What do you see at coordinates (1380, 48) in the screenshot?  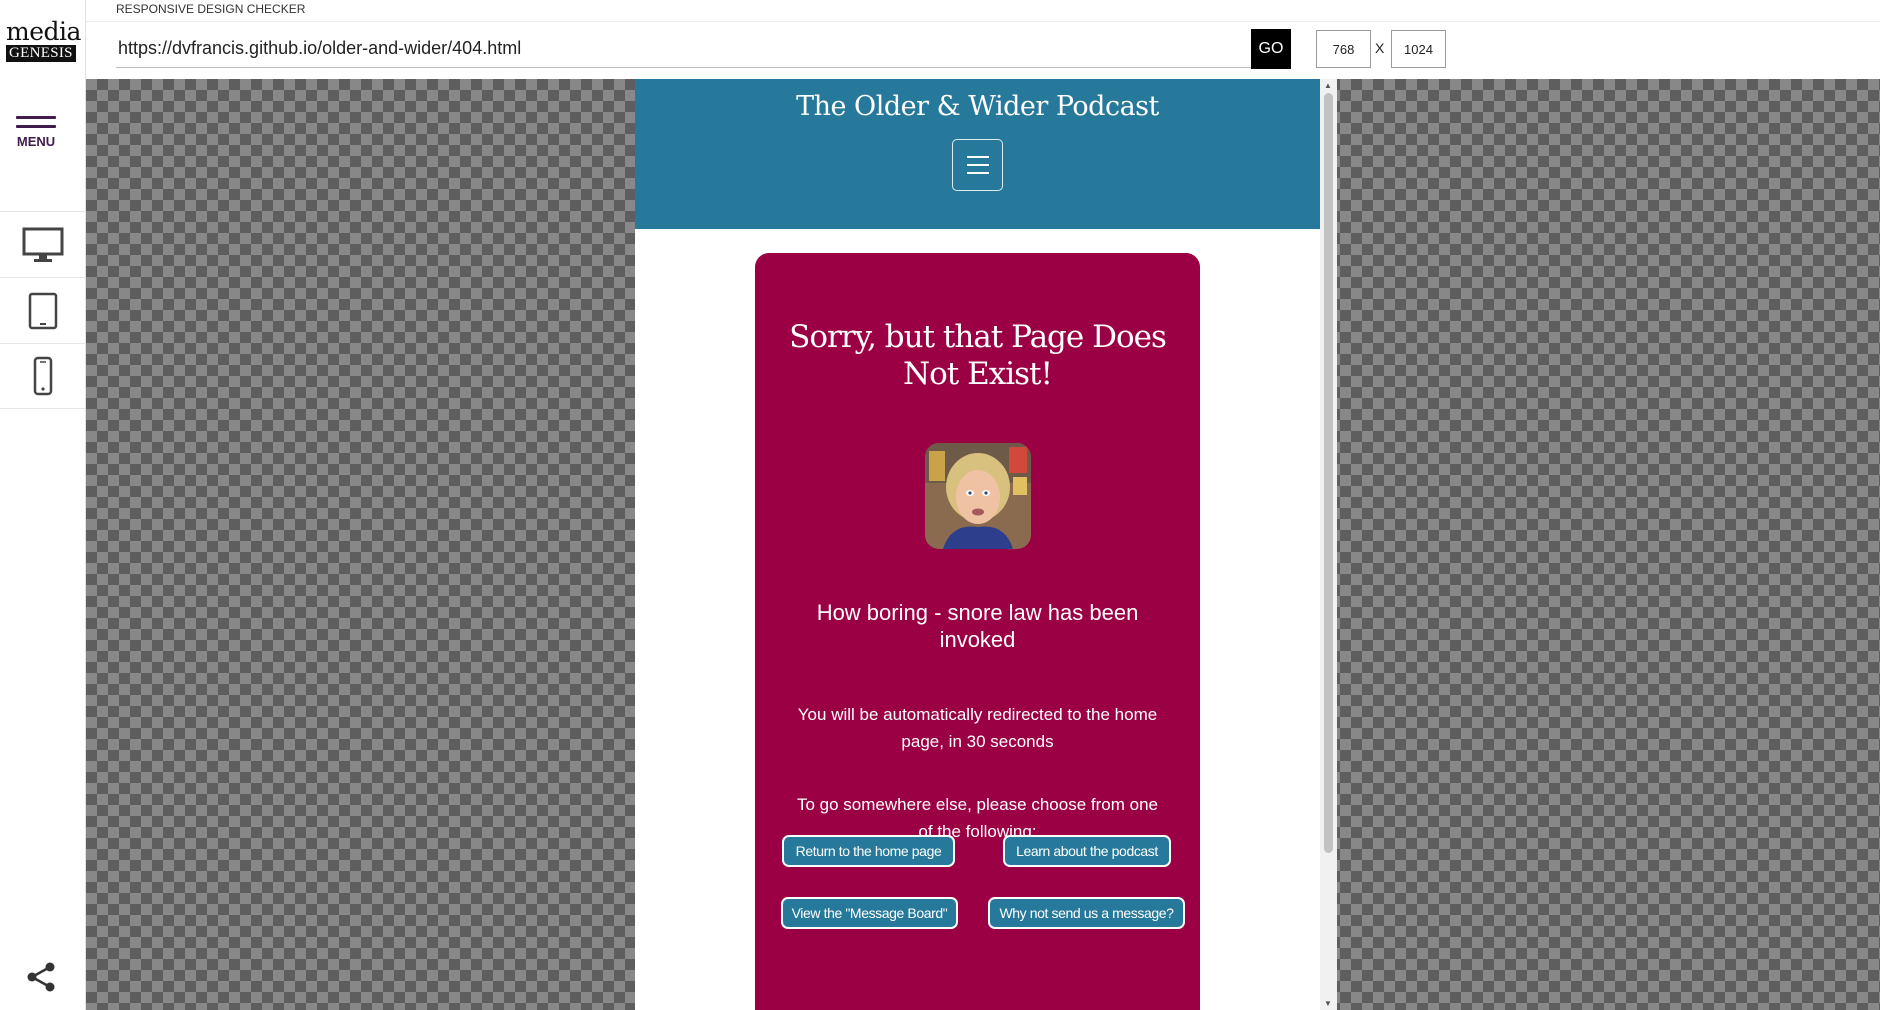 I see `dimension-separator: X` at bounding box center [1380, 48].